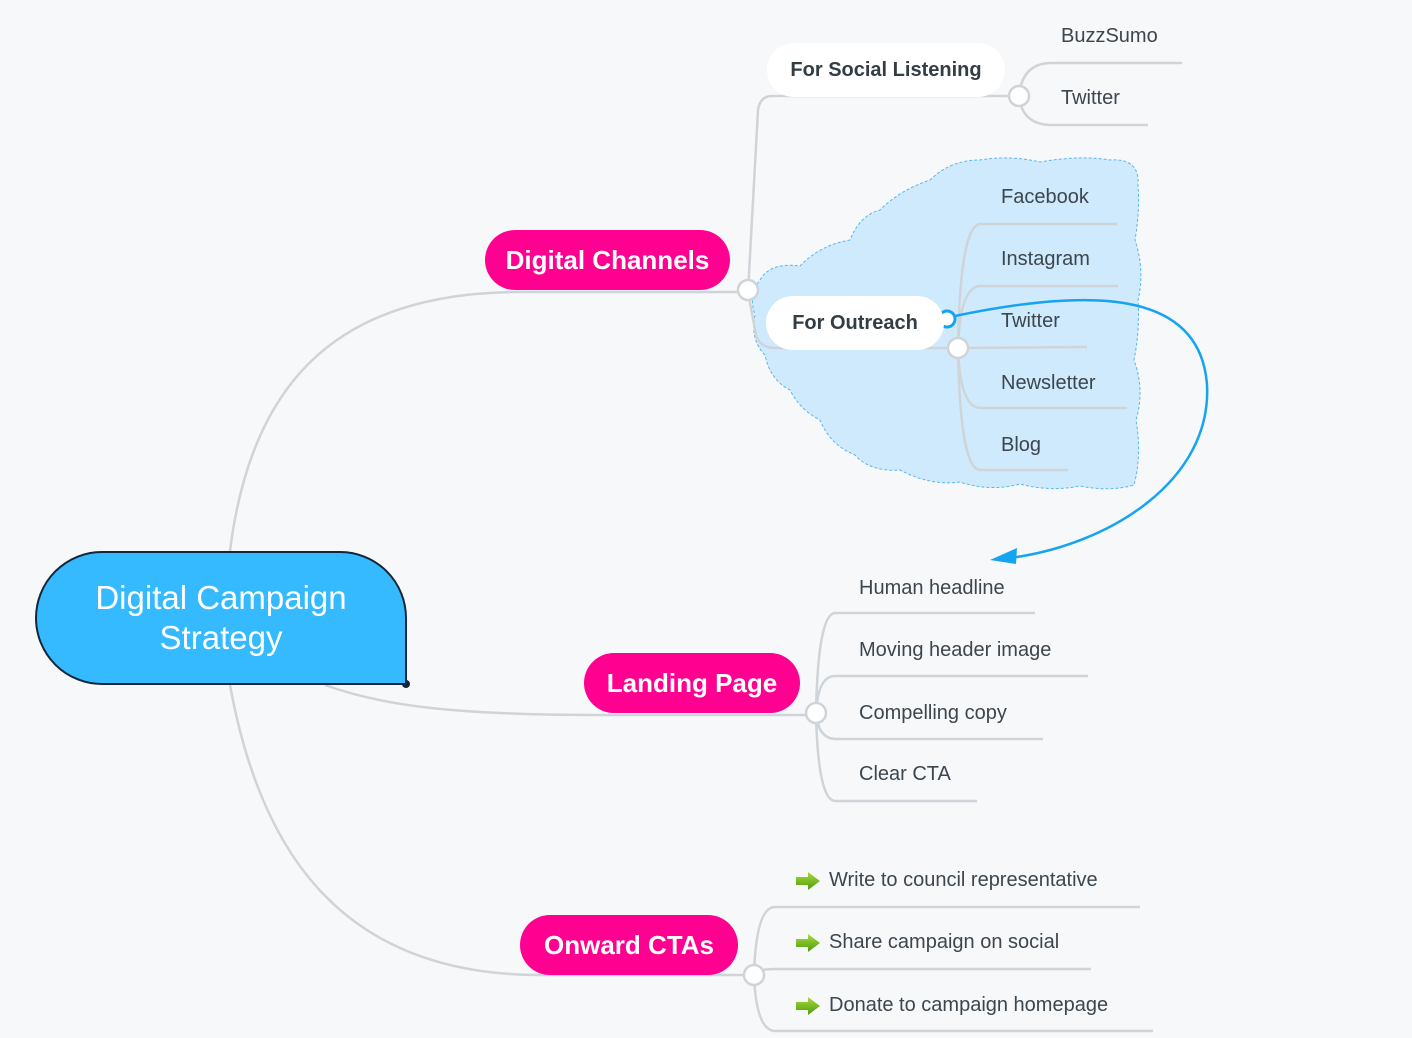  What do you see at coordinates (1045, 259) in the screenshot?
I see `leaf-instagram: Instagram` at bounding box center [1045, 259].